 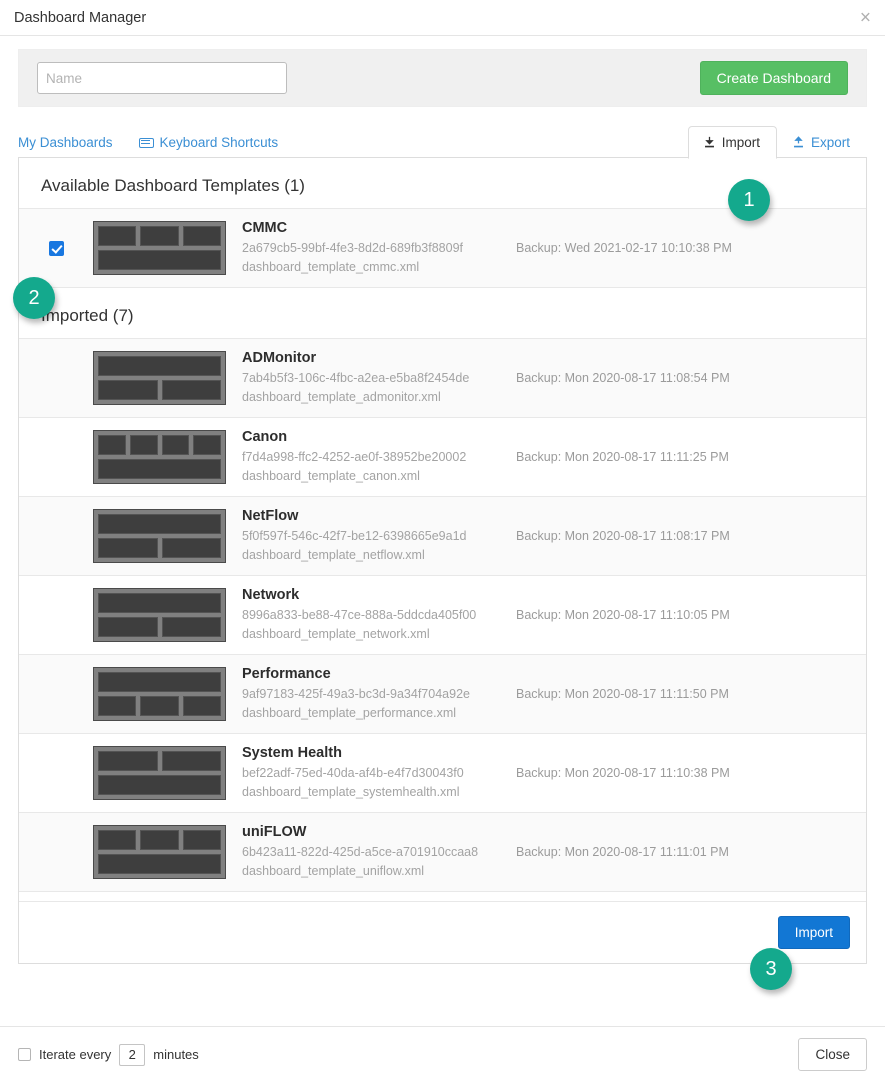 I want to click on create-dashboard-button: Create Dashboard, so click(x=773, y=78).